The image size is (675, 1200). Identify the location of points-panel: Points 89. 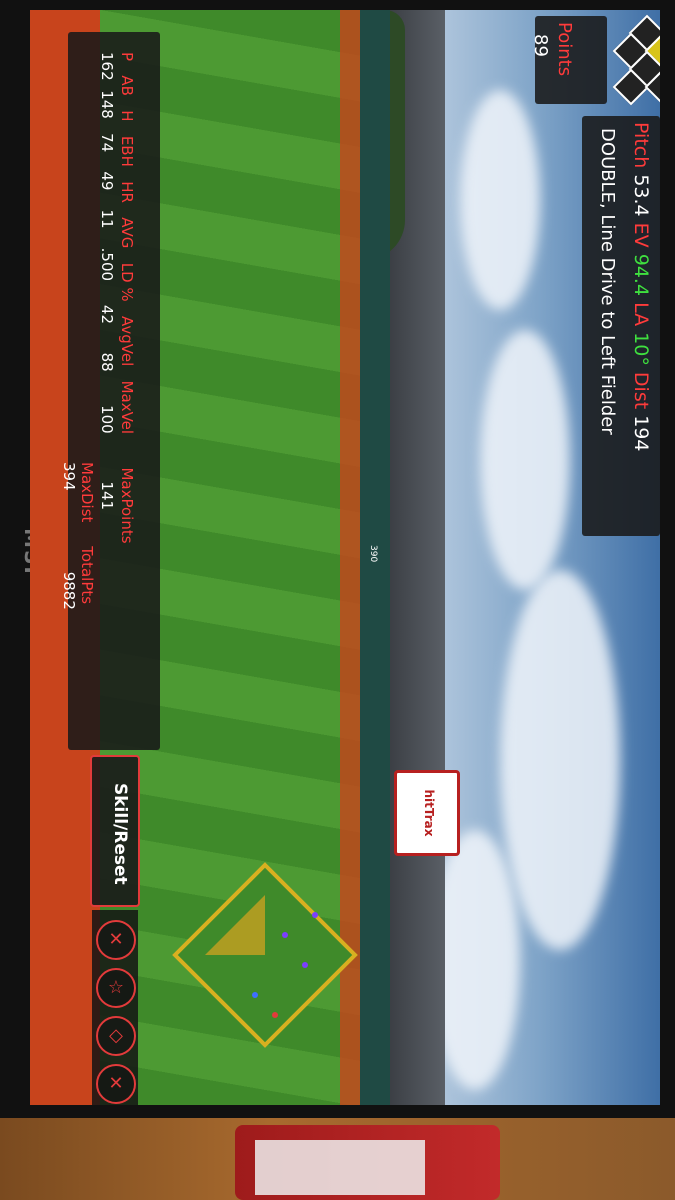
(568, 60).